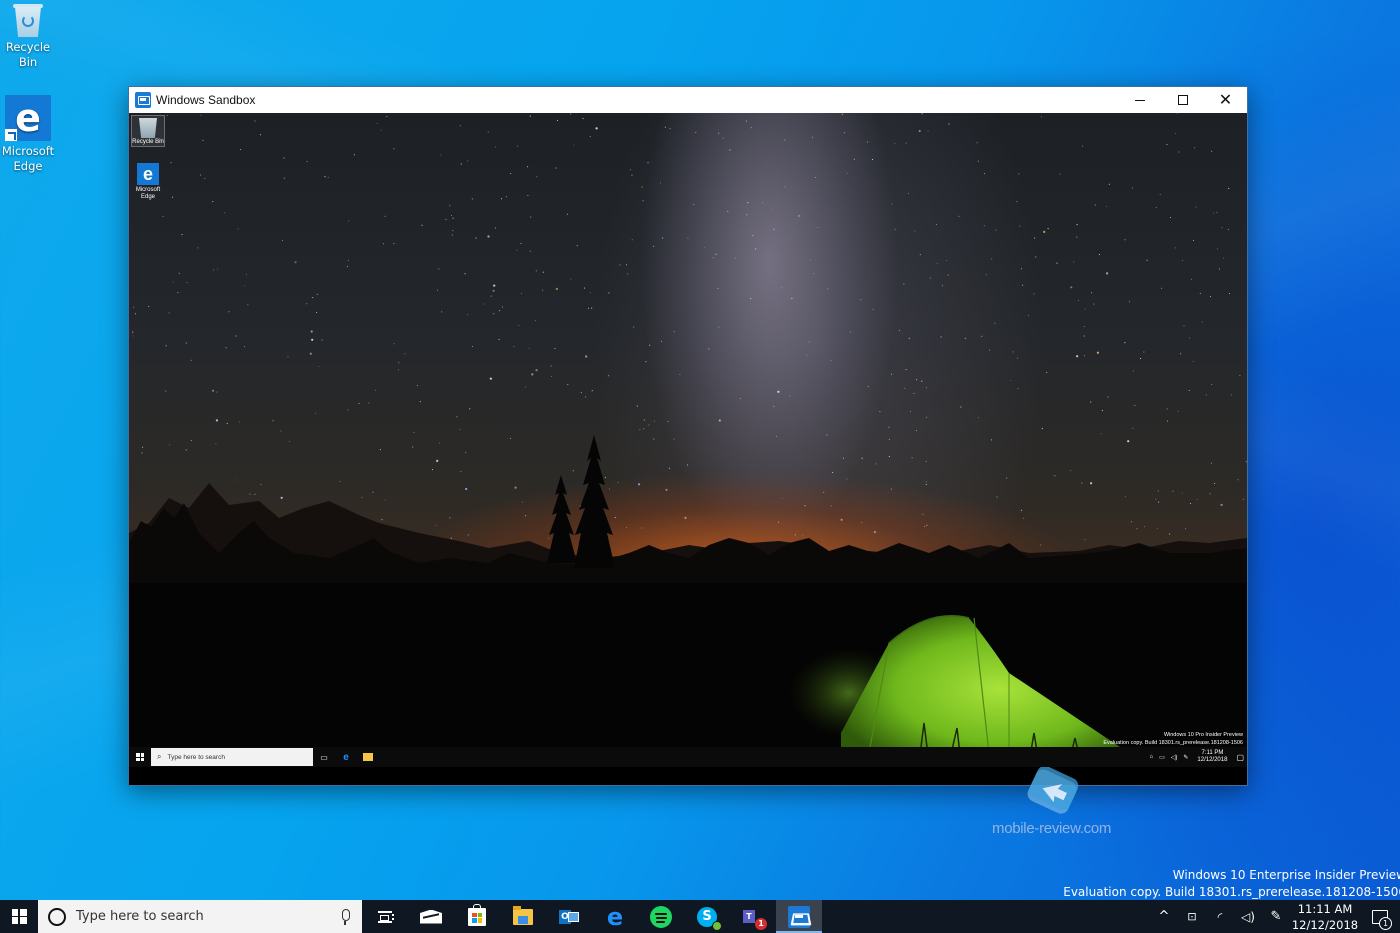 The height and width of the screenshot is (933, 1400). Describe the element at coordinates (1380, 916) in the screenshot. I see `action-center-button: 1` at that location.